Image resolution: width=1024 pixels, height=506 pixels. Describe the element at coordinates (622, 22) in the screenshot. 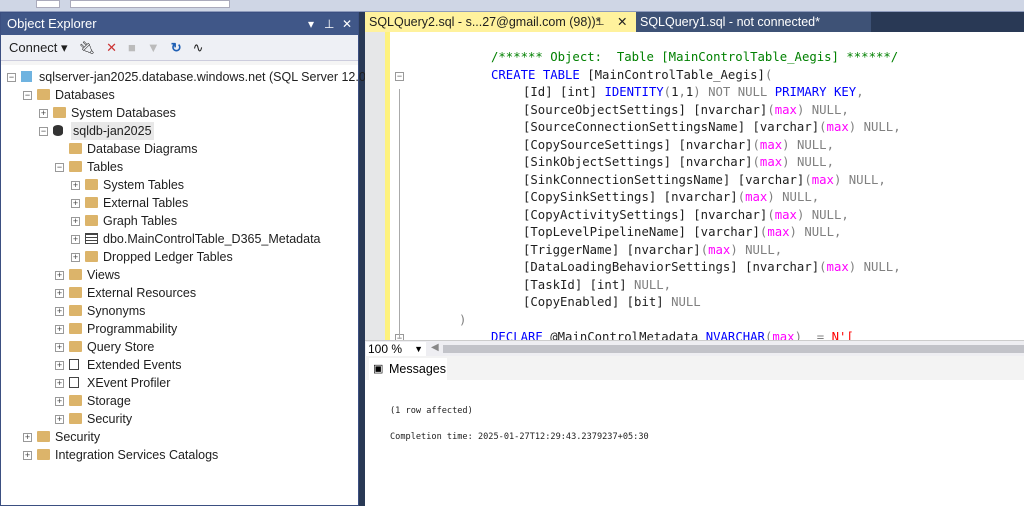

I see `close-tab-icon: ✕` at that location.